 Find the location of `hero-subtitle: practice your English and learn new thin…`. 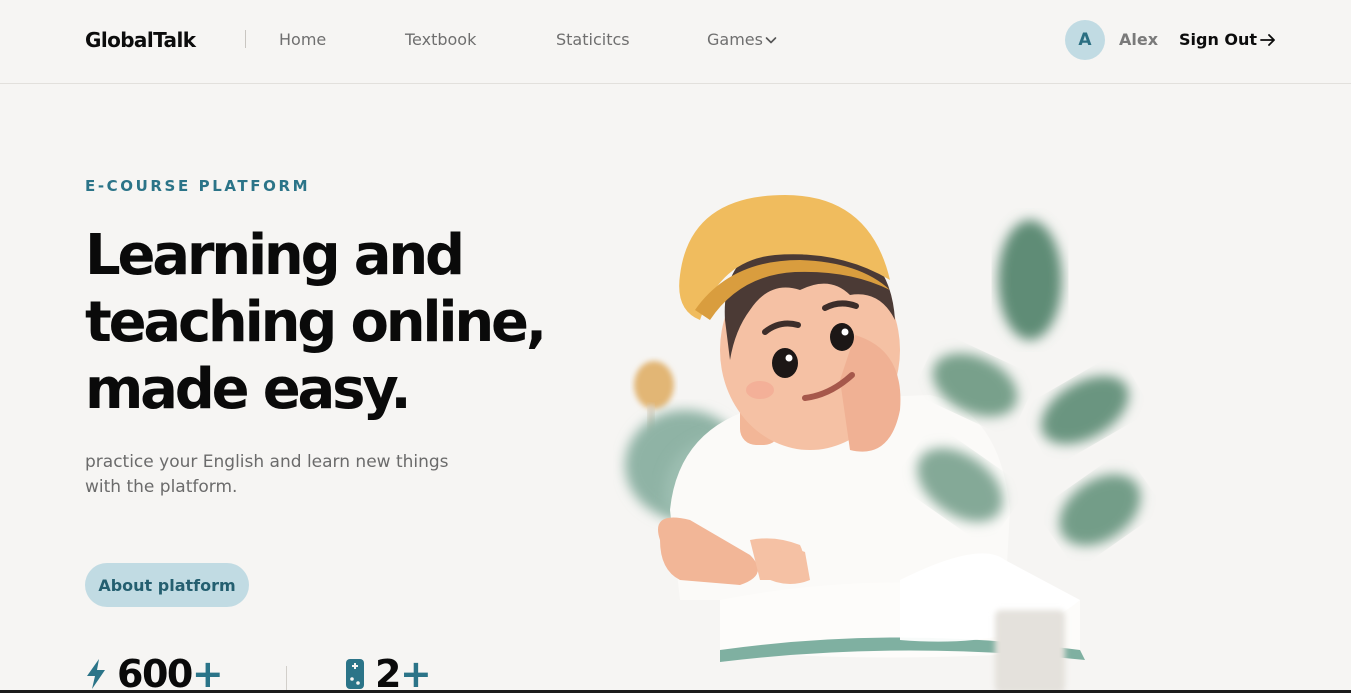

hero-subtitle: practice your English and learn new thin… is located at coordinates (267, 474).